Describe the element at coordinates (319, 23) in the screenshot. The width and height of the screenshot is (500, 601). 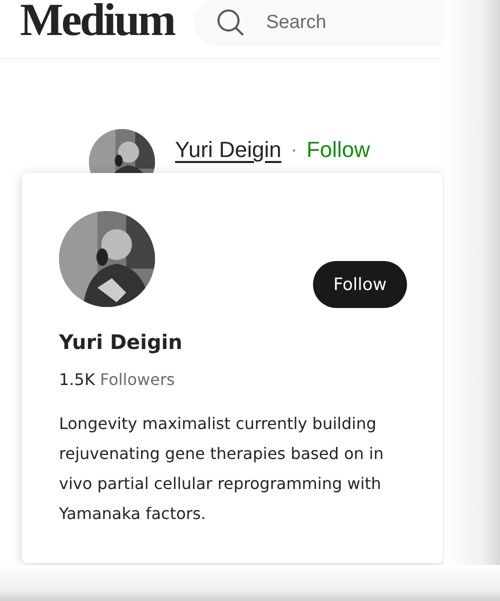
I see `search-field: Search` at that location.